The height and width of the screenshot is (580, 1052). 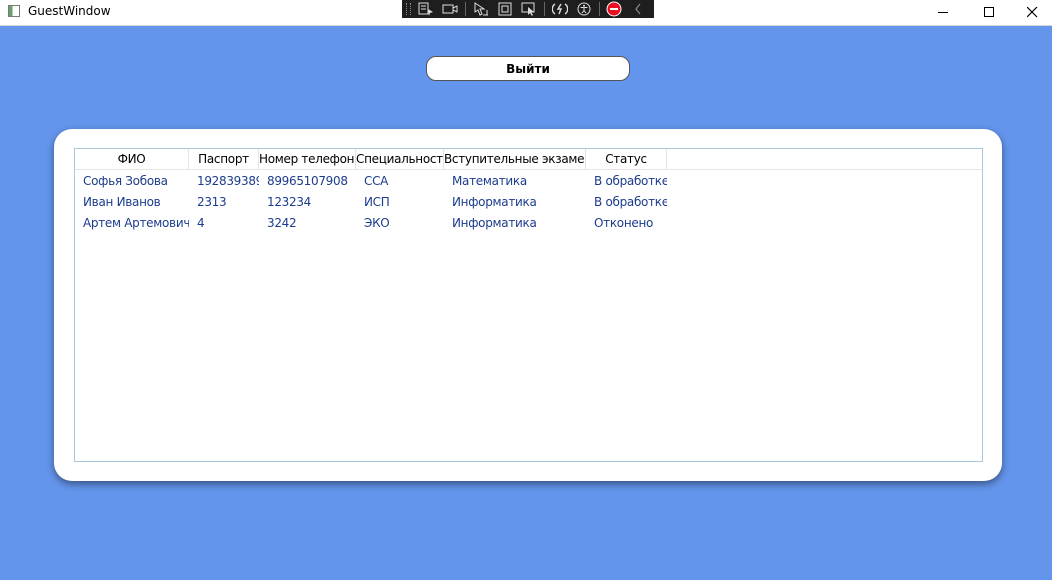 I want to click on inspect-element-icon, so click(x=480, y=9).